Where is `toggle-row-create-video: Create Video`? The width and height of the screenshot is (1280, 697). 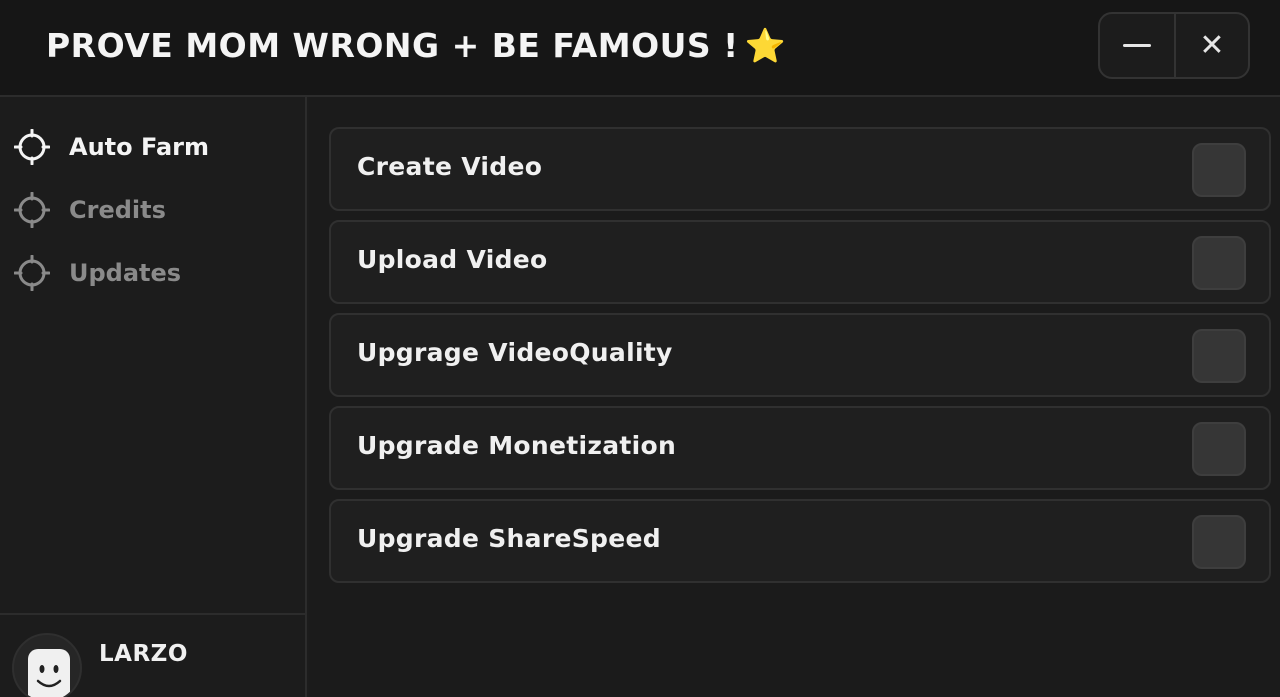 toggle-row-create-video: Create Video is located at coordinates (800, 169).